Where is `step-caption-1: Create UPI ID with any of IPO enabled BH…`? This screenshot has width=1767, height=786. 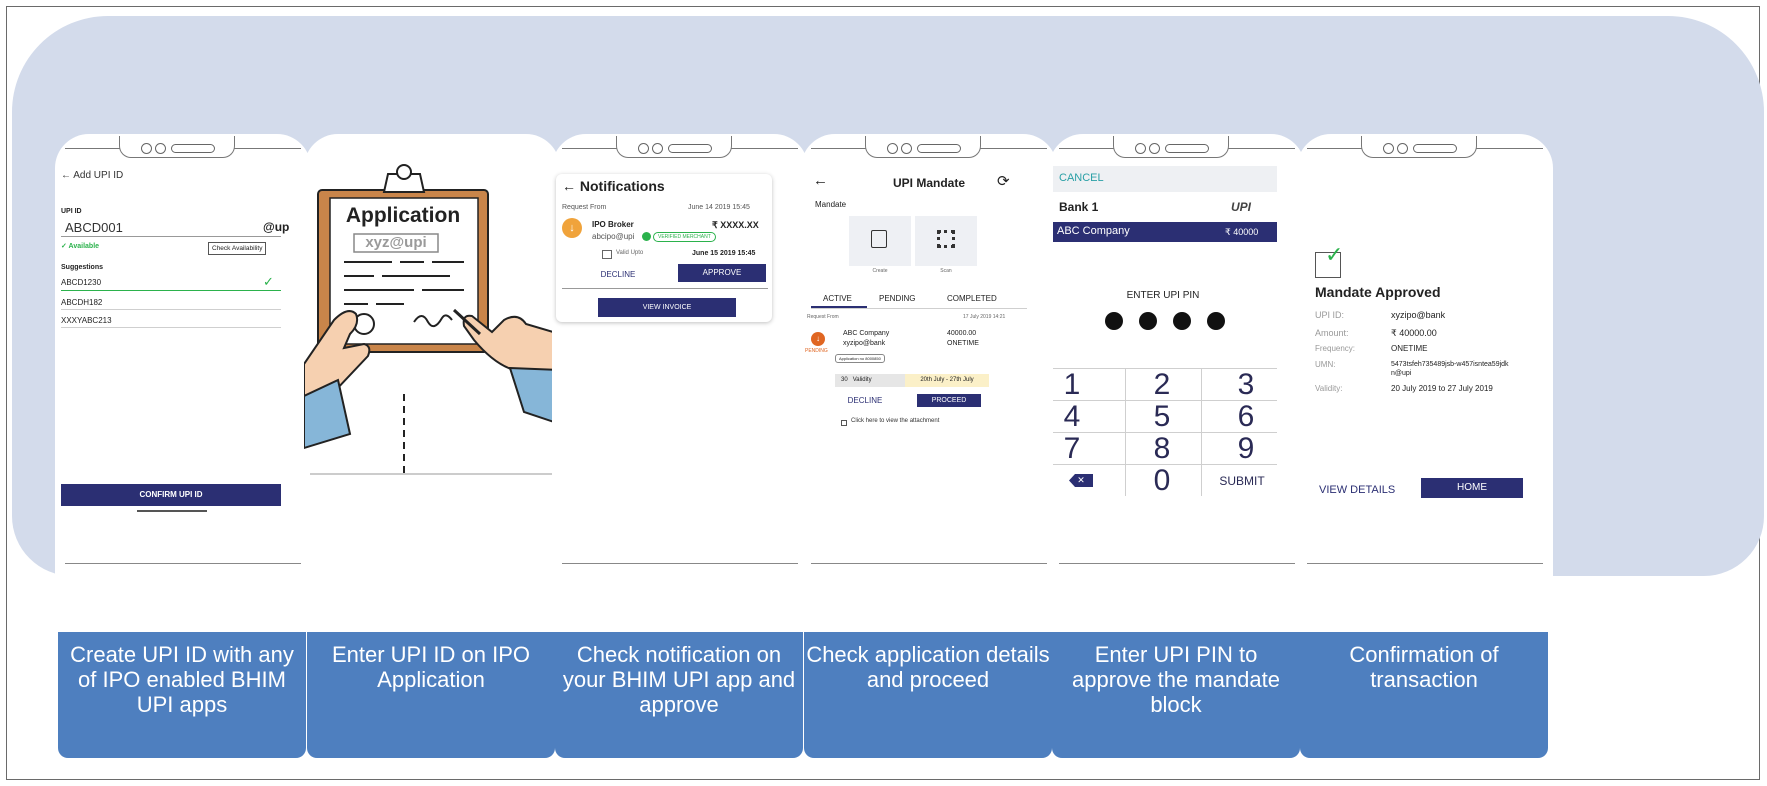 step-caption-1: Create UPI ID with any of IPO enabled BH… is located at coordinates (182, 695).